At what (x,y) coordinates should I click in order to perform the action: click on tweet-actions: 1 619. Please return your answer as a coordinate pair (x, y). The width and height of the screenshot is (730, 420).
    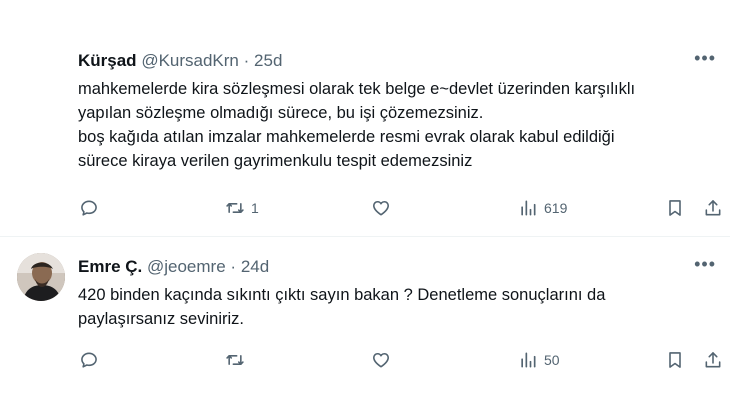
    Looking at the image, I should click on (365, 208).